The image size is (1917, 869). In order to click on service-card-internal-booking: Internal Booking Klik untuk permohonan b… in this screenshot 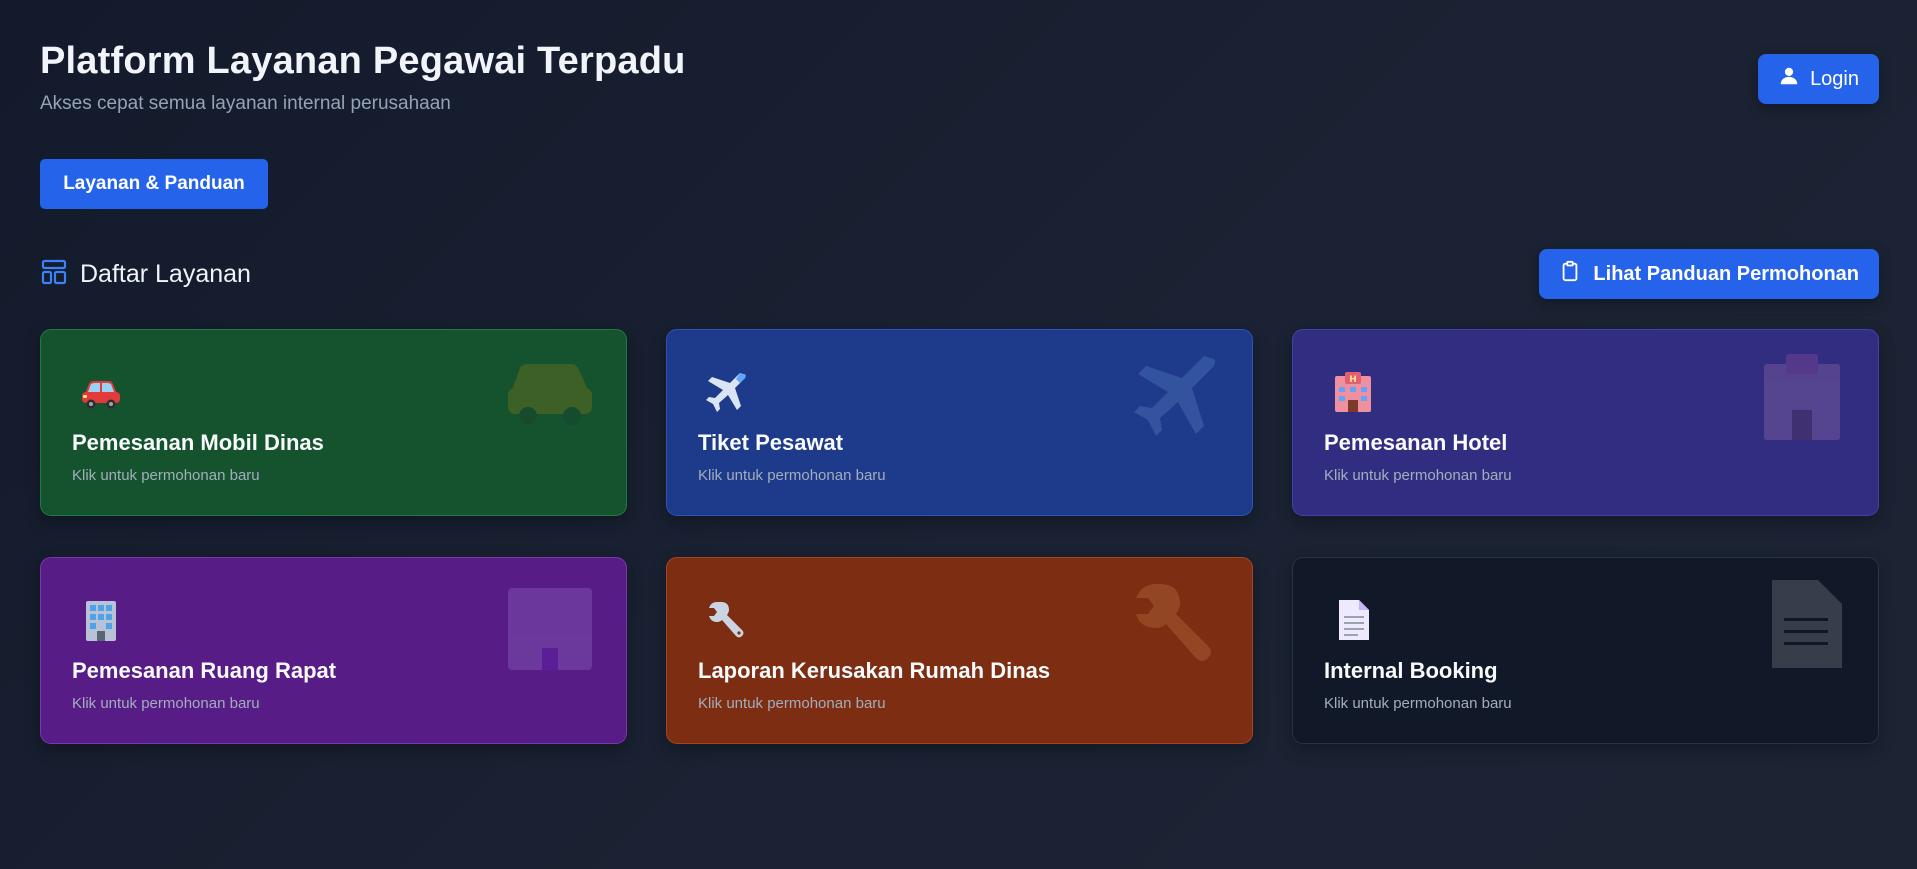, I will do `click(1585, 650)`.